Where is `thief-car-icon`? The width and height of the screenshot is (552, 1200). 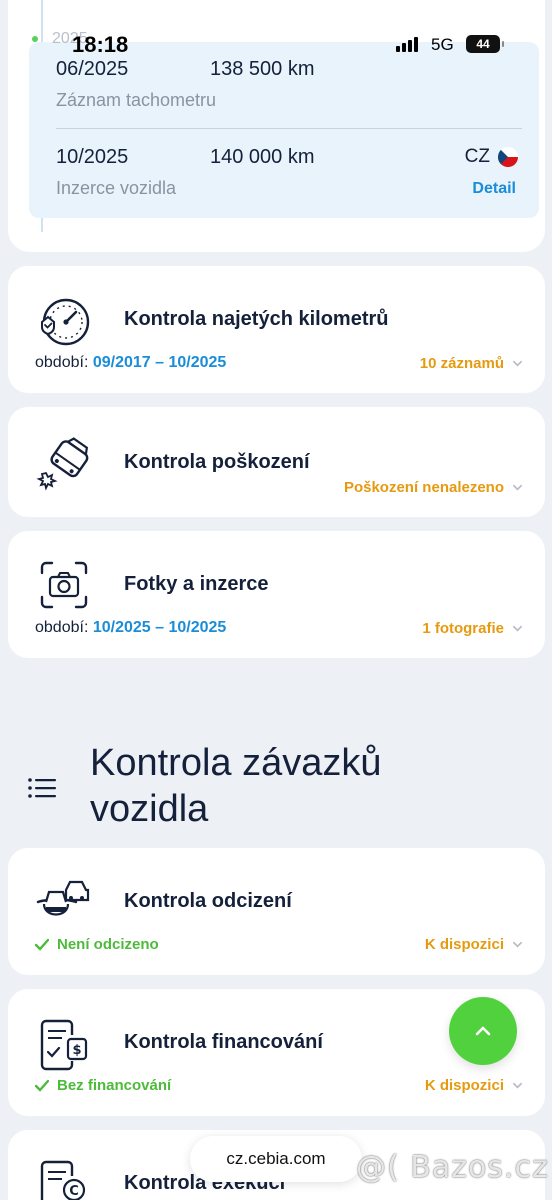 thief-car-icon is located at coordinates (63, 898).